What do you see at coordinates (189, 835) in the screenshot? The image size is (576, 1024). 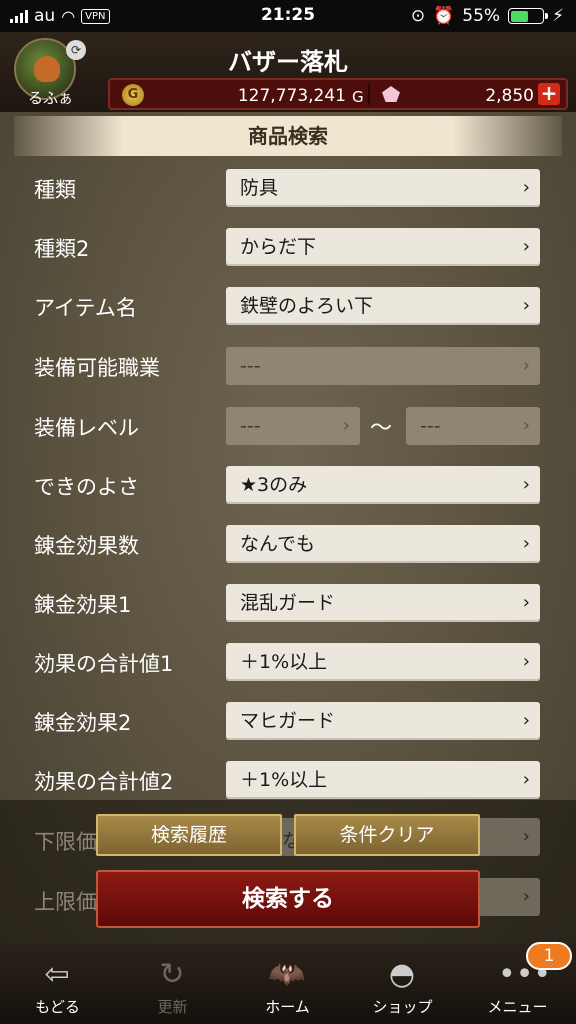 I see `search-history-button: 検索履歴` at bounding box center [189, 835].